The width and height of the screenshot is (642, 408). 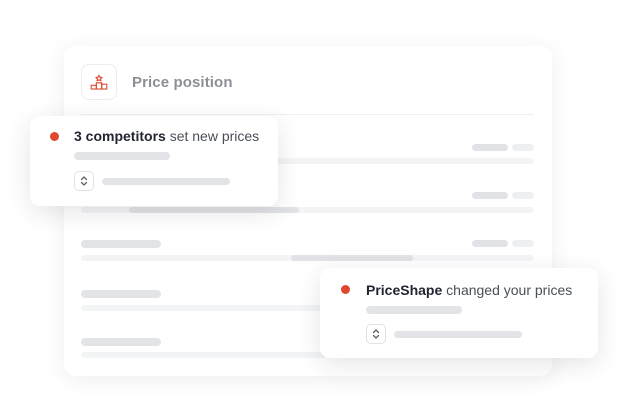 I want to click on notification-card: PriceShape changed your prices, so click(x=459, y=313).